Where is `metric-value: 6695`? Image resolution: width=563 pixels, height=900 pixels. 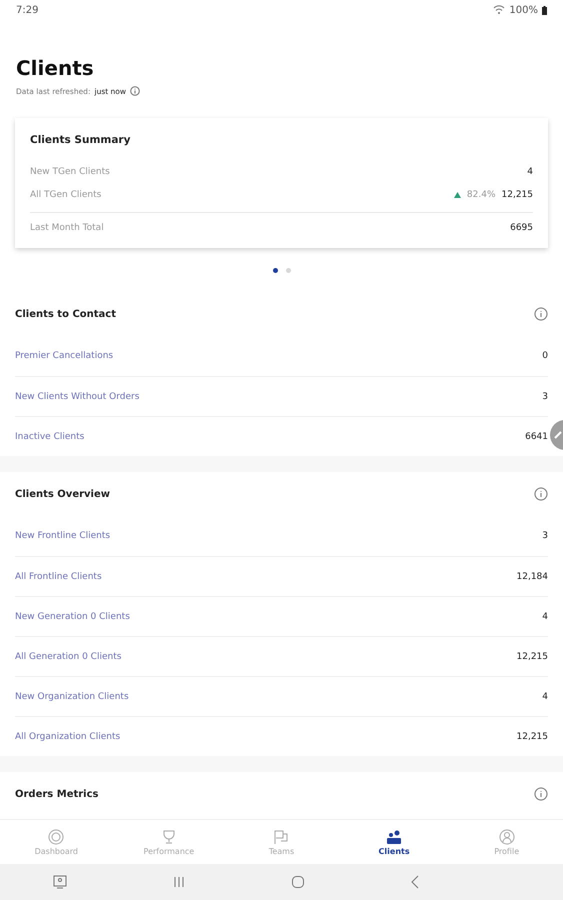 metric-value: 6695 is located at coordinates (521, 227).